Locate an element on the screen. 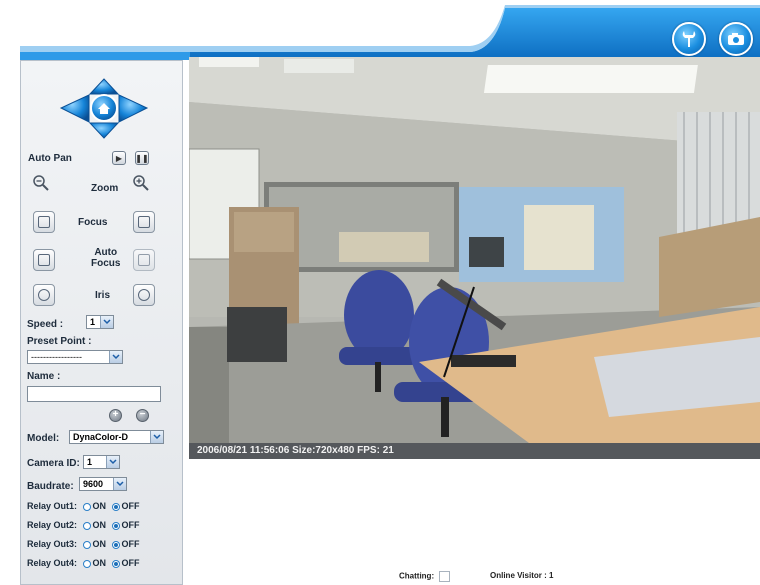  iris-close-icon is located at coordinates (44, 295).